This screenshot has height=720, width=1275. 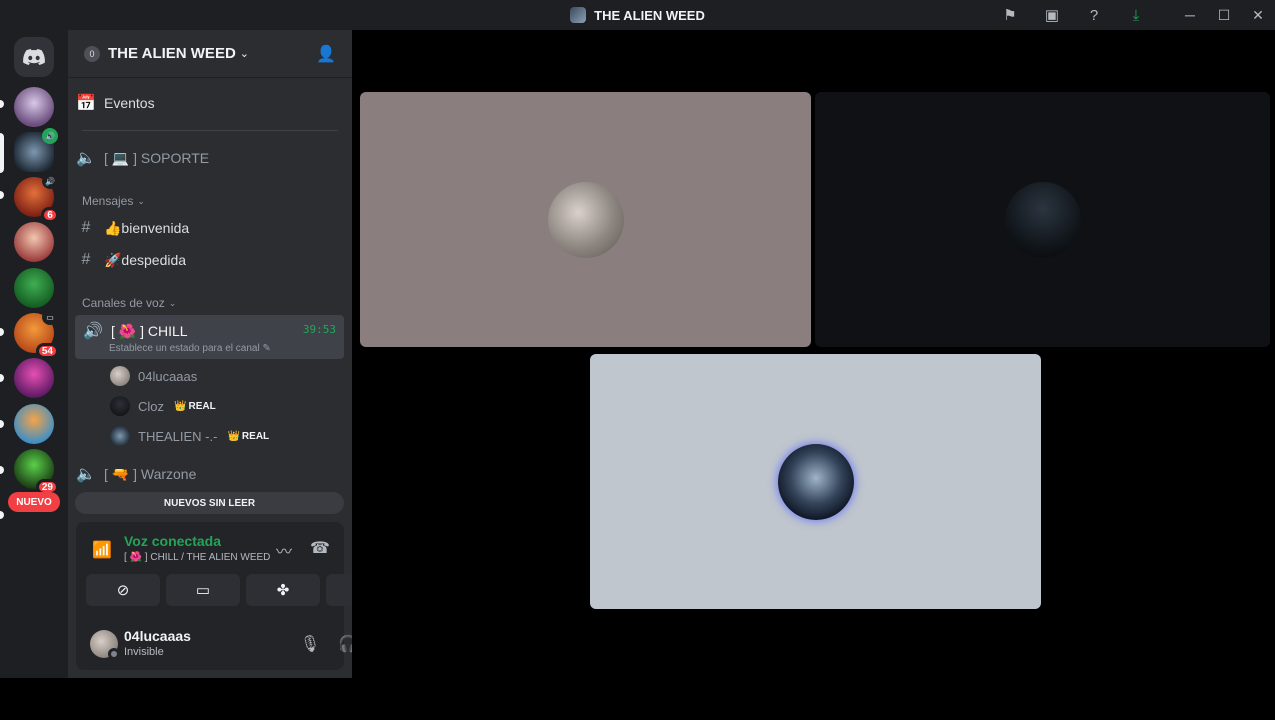 What do you see at coordinates (1094, 15) in the screenshot?
I see `help-icon: ?` at bounding box center [1094, 15].